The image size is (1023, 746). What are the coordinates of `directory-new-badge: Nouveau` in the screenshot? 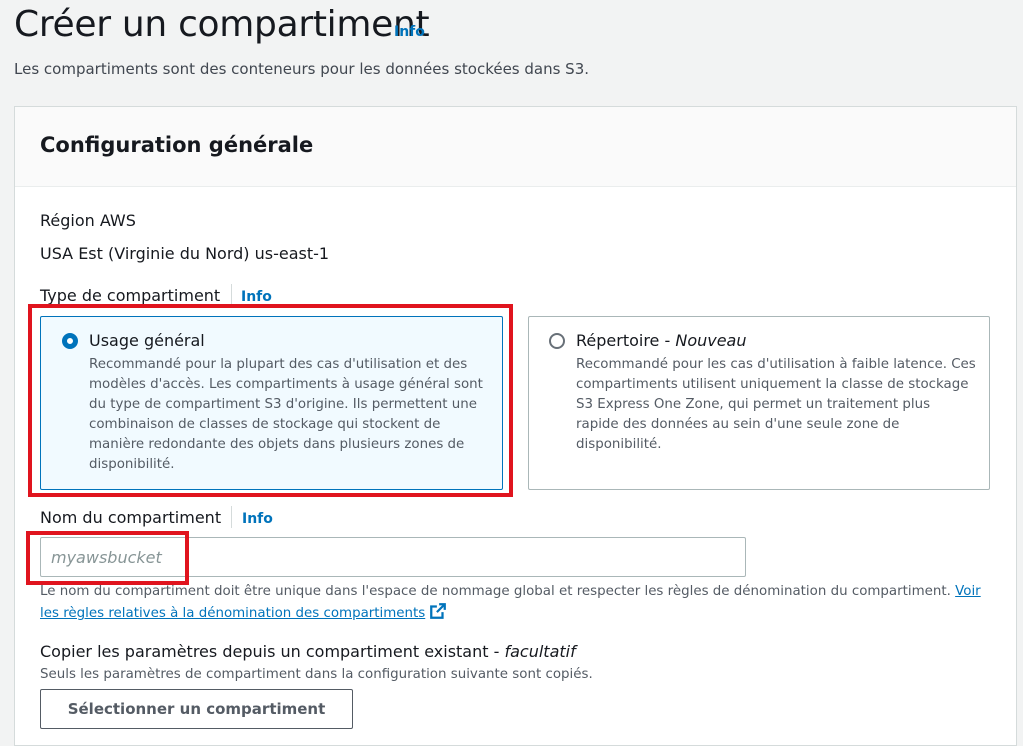 It's located at (711, 340).